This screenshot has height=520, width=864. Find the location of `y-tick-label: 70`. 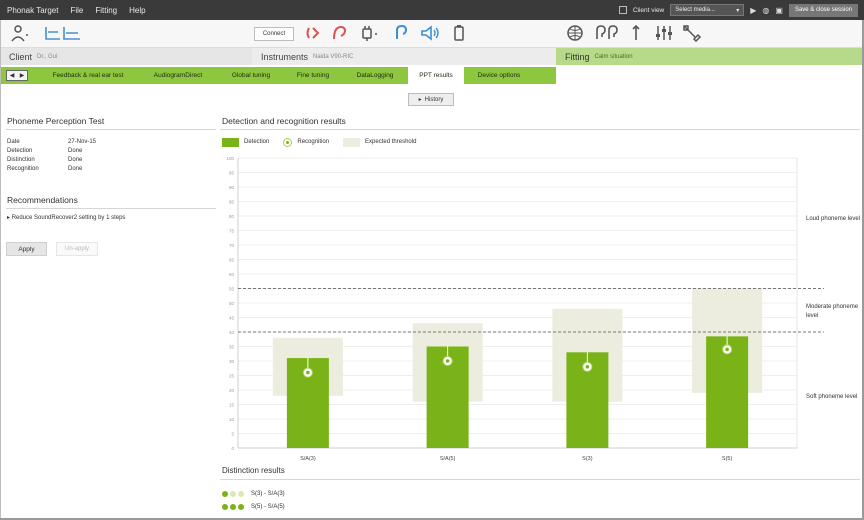

y-tick-label: 70 is located at coordinates (232, 245).